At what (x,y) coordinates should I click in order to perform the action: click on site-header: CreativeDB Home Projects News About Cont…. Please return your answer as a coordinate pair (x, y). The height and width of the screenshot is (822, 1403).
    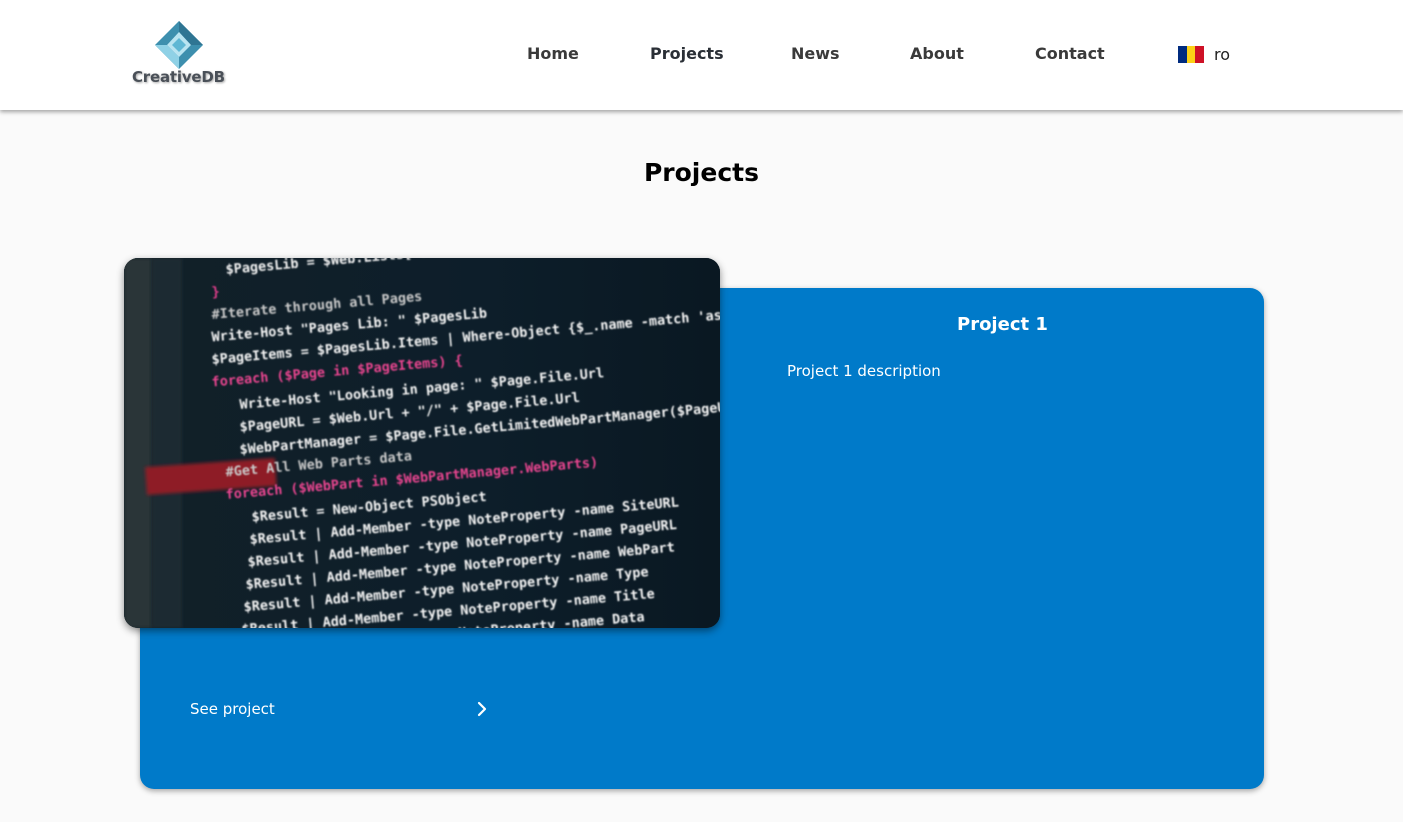
    Looking at the image, I should click on (701, 55).